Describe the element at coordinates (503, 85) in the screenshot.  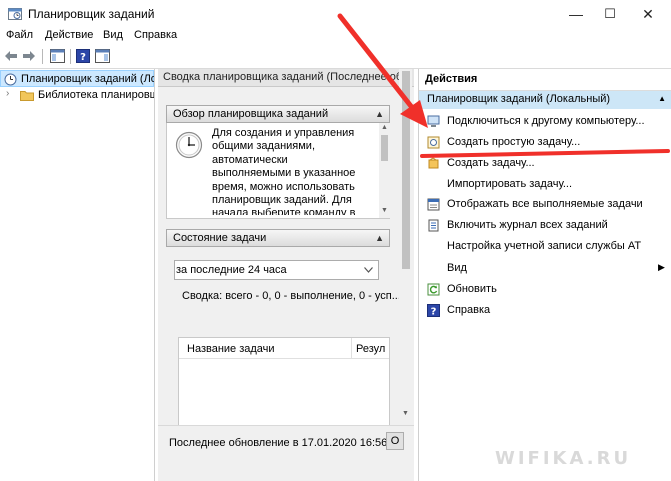
I see `annotation-overlay` at that location.